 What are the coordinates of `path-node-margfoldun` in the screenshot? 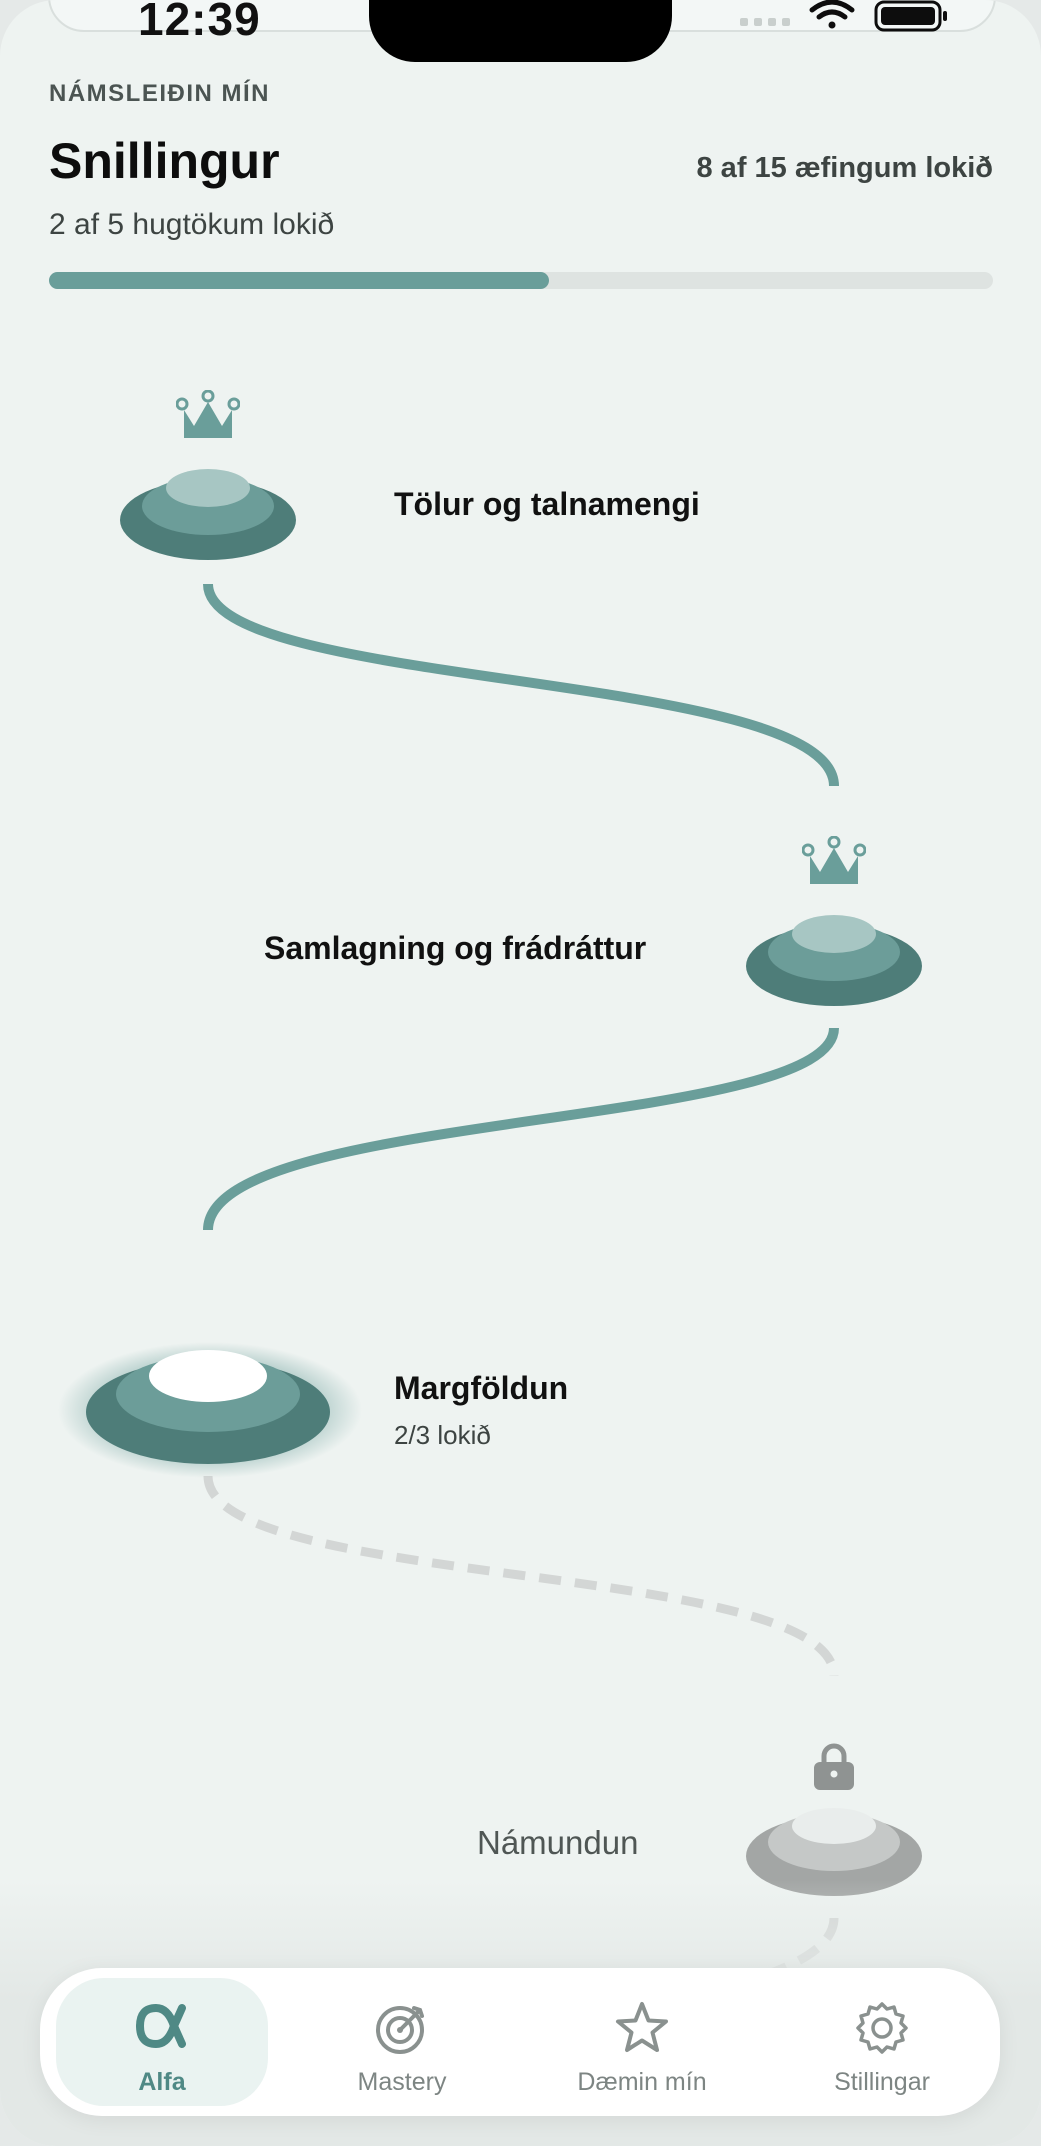 It's located at (210, 1410).